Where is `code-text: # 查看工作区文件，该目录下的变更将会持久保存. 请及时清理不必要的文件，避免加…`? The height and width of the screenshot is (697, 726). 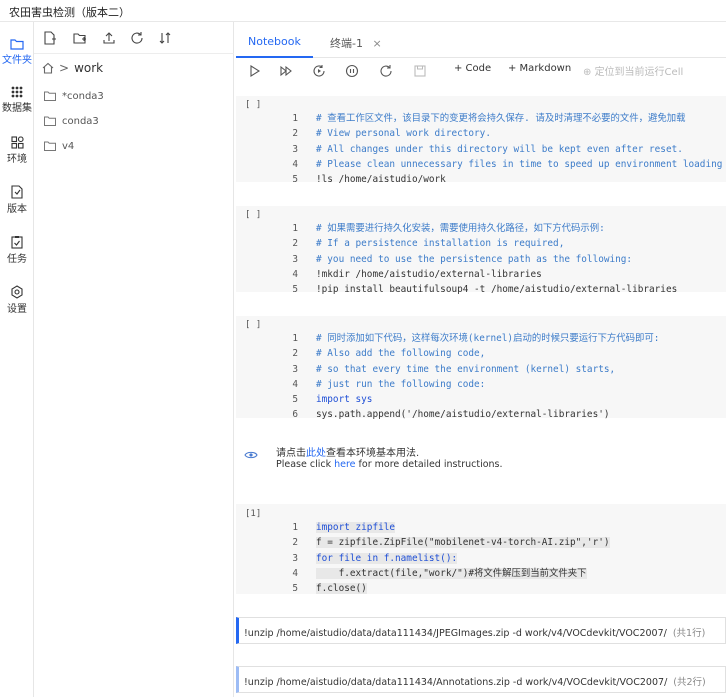 code-text: # 查看工作区文件，该目录下的变更将会持久保存. 请及时清理不必要的文件，避免加… is located at coordinates (501, 119).